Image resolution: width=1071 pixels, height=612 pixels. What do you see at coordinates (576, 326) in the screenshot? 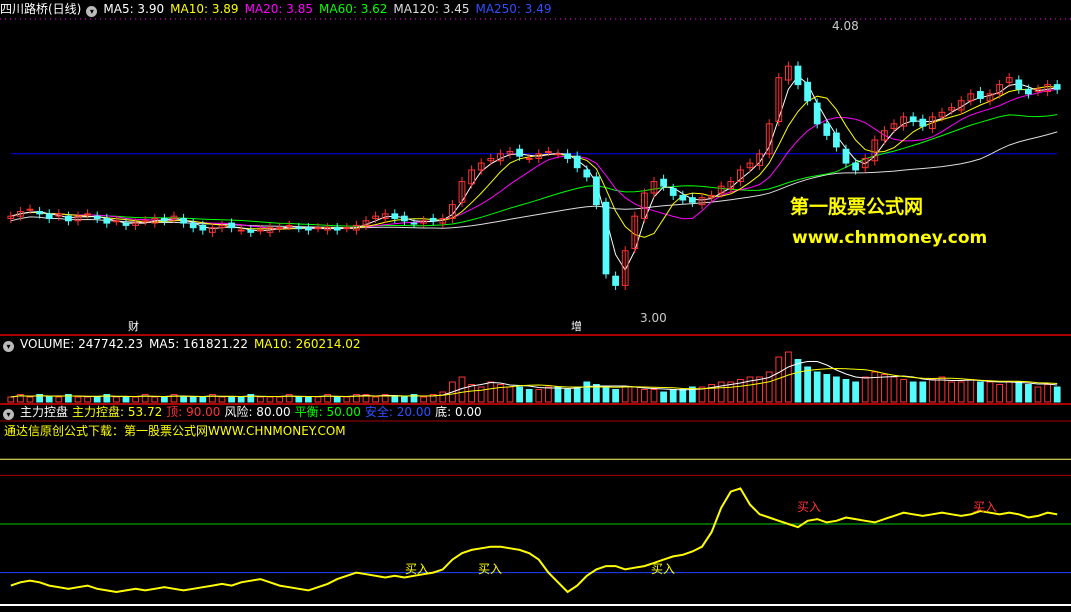
I see `event-marker-zeng: 增` at bounding box center [576, 326].